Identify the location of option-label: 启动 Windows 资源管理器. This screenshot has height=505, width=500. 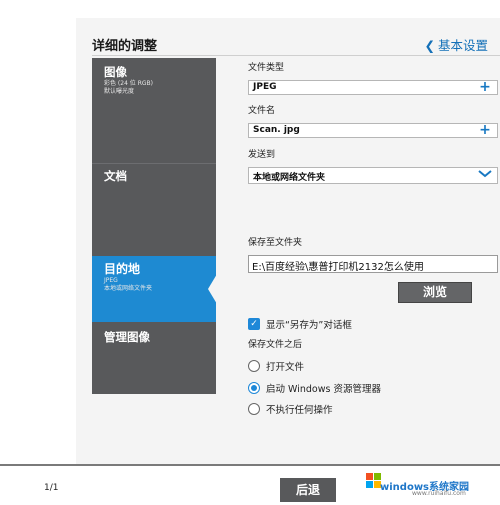
(323, 389).